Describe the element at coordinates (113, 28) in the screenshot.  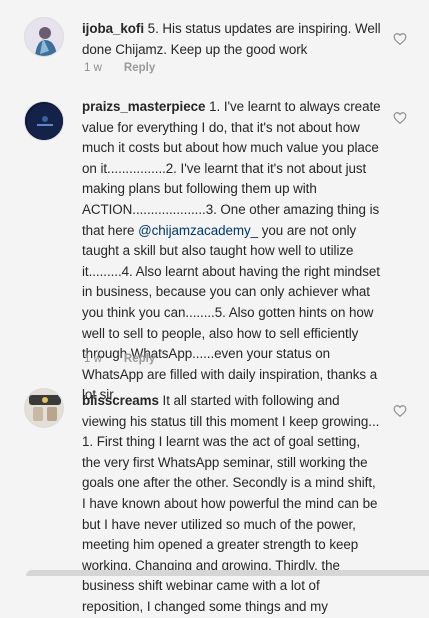
I see `comment-username: ijoba_kofi` at that location.